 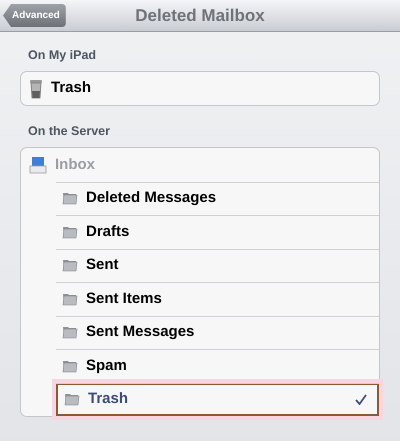 What do you see at coordinates (36, 88) in the screenshot?
I see `trash-can-icon` at bounding box center [36, 88].